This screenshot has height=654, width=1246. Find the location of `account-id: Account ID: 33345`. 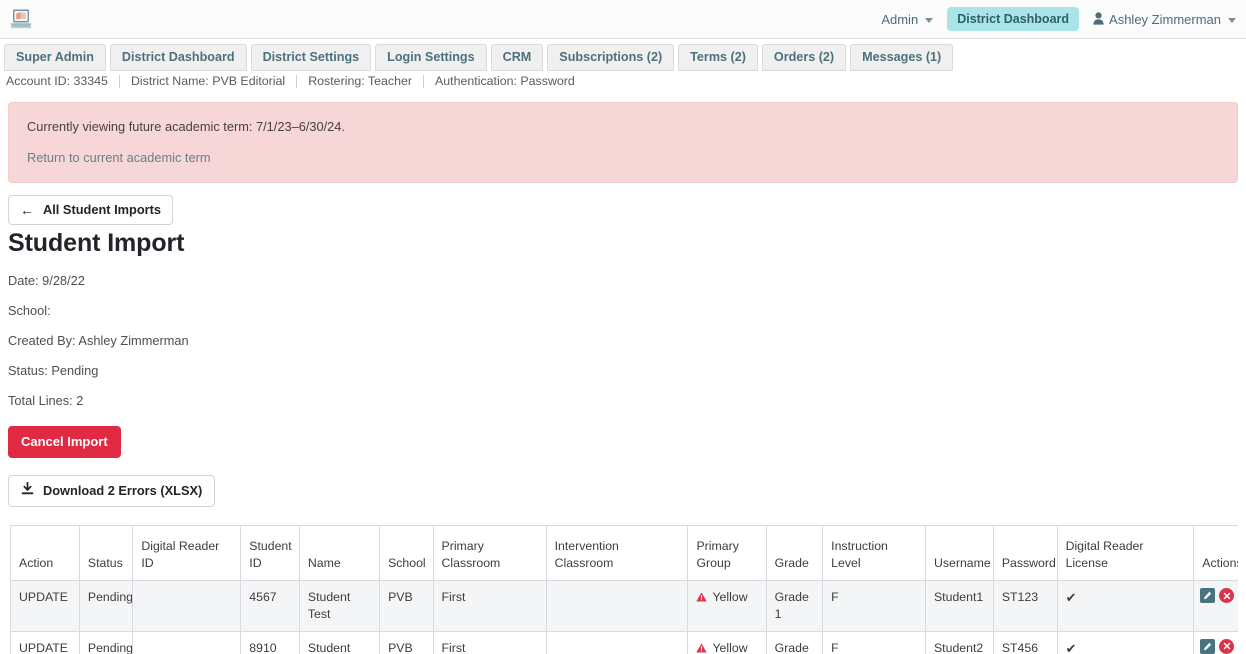

account-id: Account ID: 33345 is located at coordinates (57, 81).